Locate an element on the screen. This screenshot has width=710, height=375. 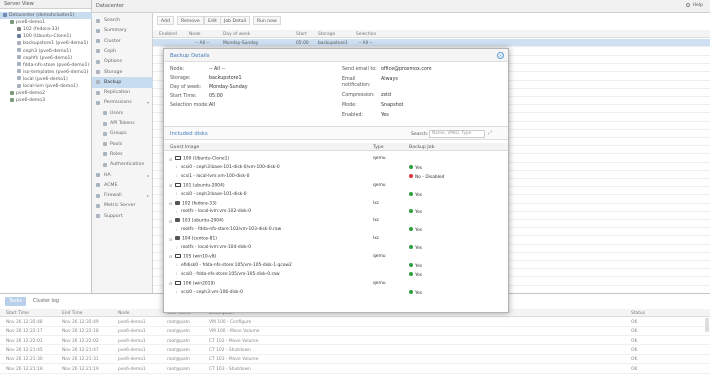
col-enabled: Enabled is located at coordinates (168, 34).